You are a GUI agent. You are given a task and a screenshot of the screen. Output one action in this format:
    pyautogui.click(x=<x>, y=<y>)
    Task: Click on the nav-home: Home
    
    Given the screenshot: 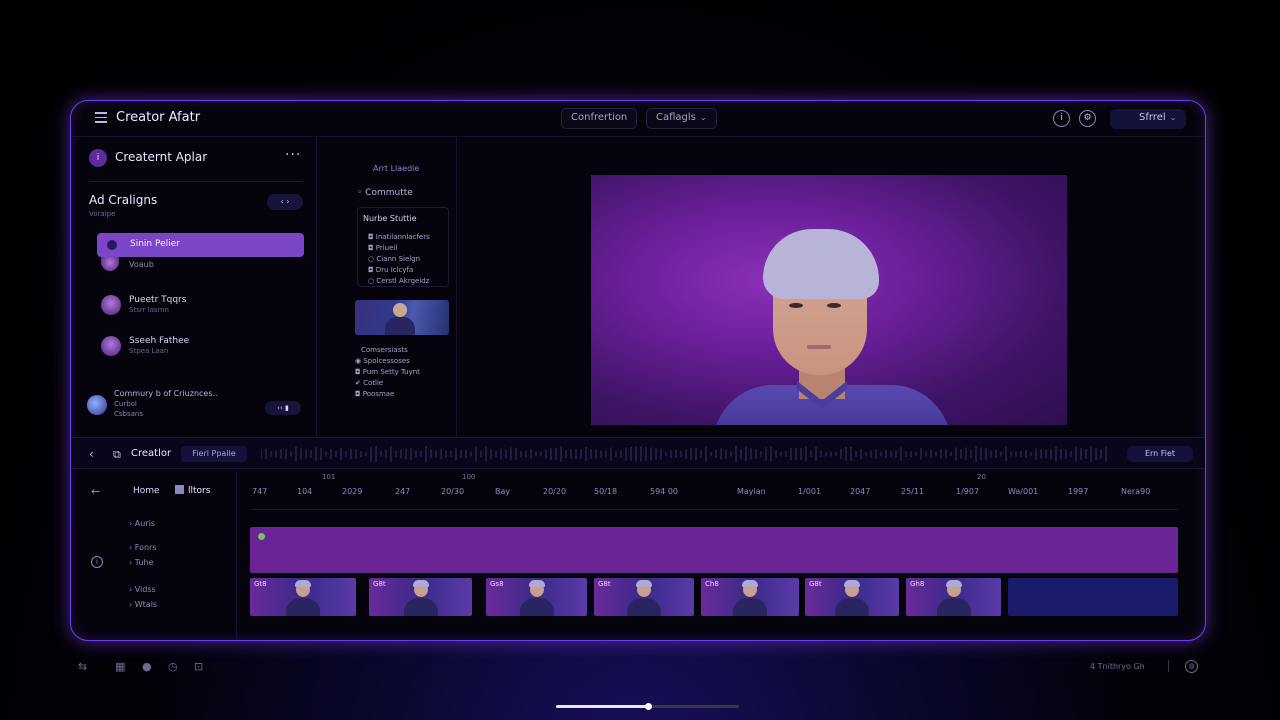 What is the action you would take?
    pyautogui.click(x=146, y=491)
    